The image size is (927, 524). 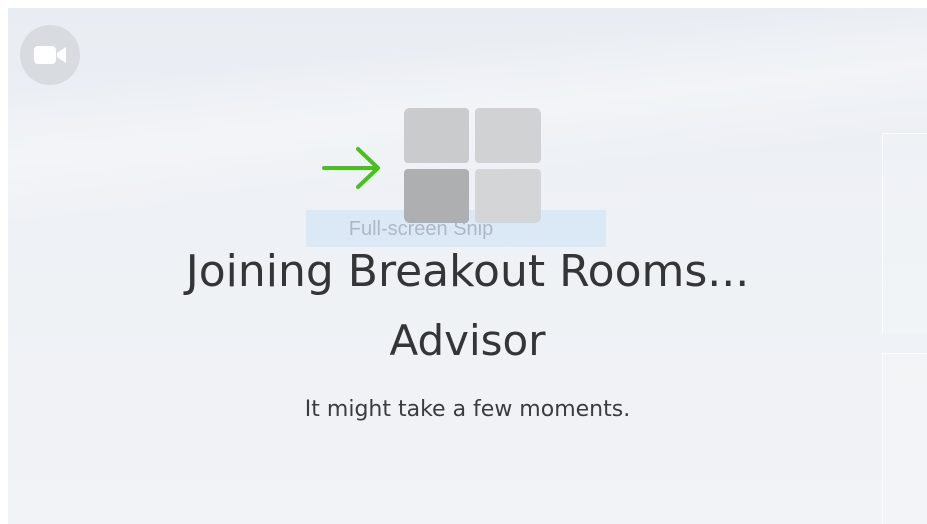 I want to click on snip-tile-selected, so click(x=436, y=196).